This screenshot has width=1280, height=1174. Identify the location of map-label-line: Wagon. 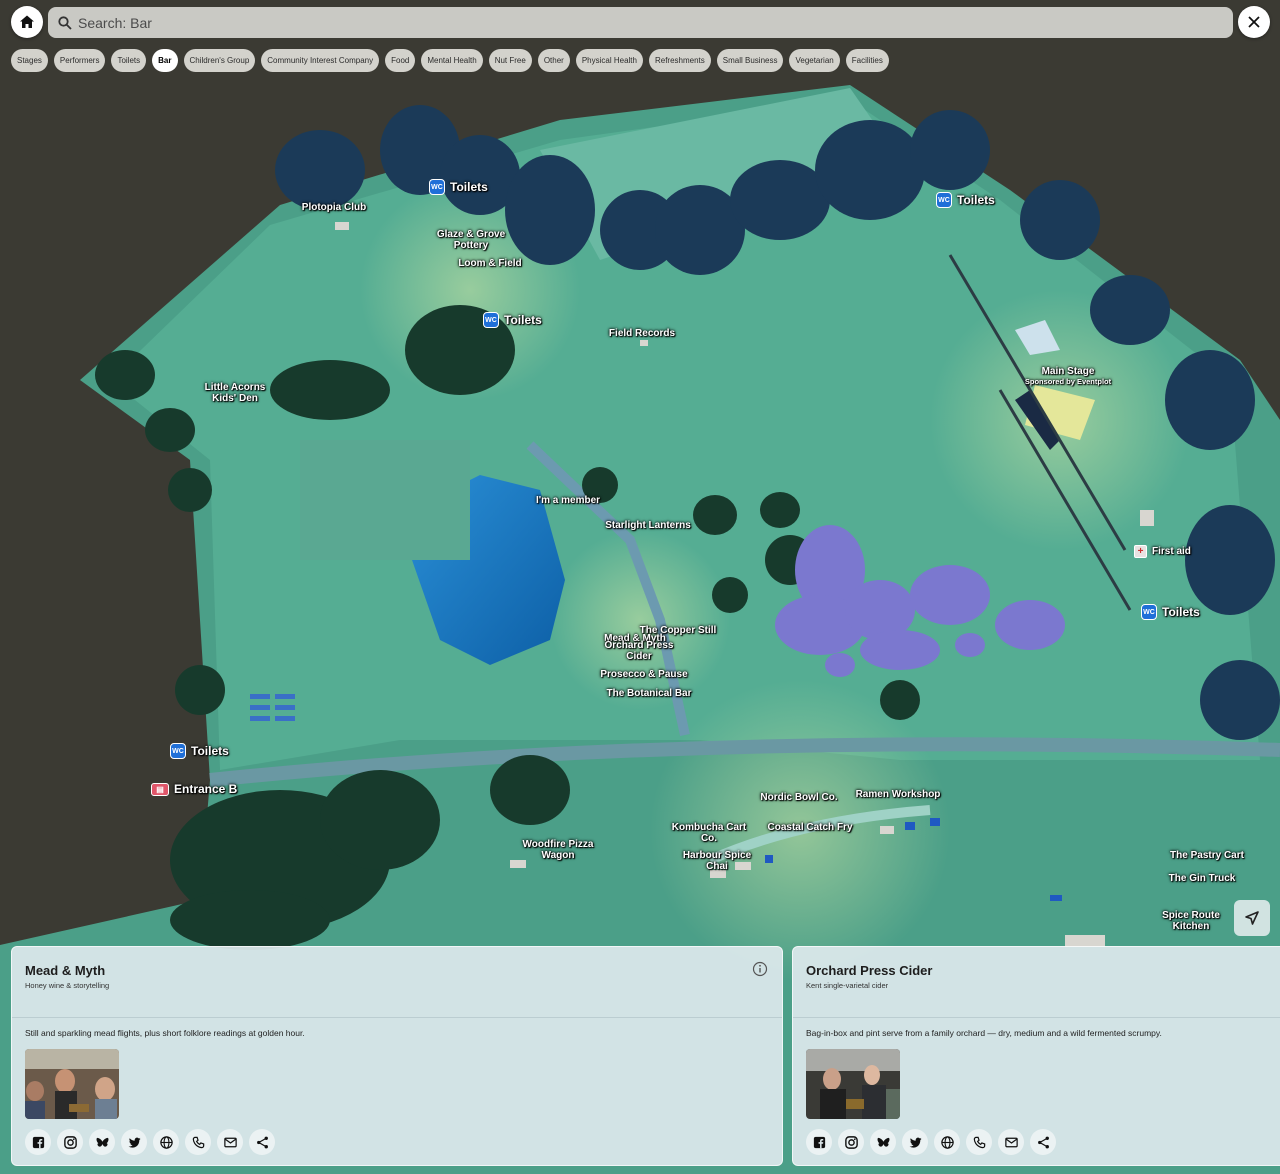
(558, 855).